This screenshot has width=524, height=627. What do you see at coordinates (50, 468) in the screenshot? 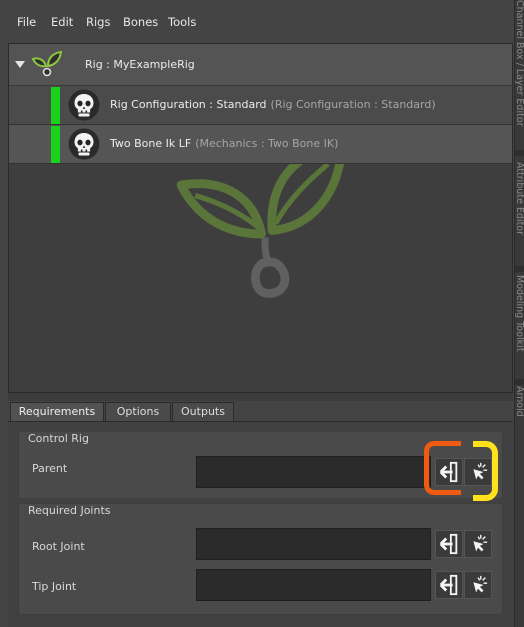
I see `parent-label: Parent` at bounding box center [50, 468].